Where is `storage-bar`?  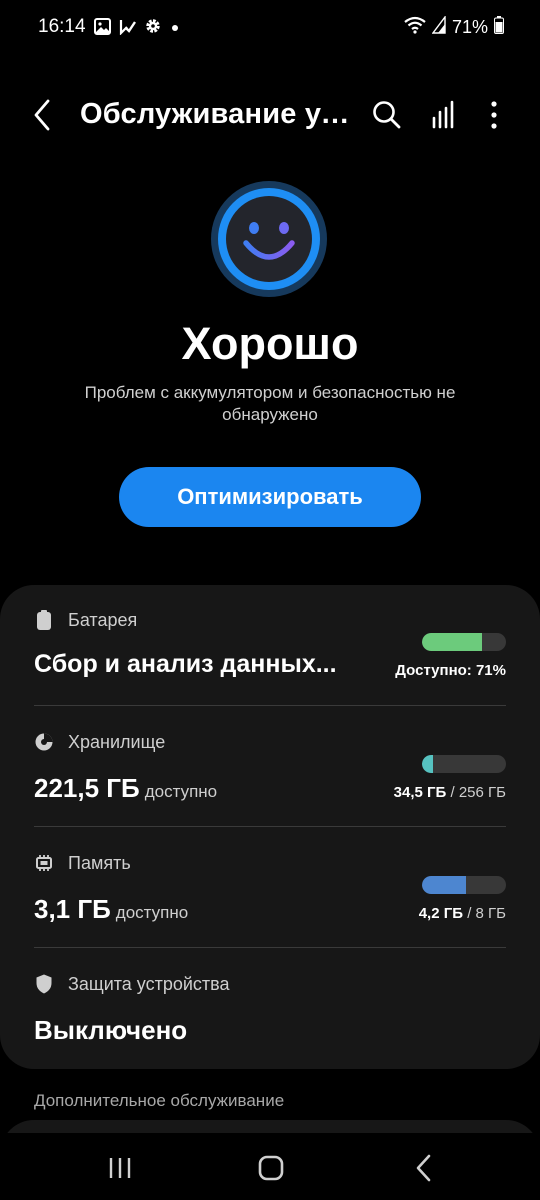
storage-bar is located at coordinates (464, 764).